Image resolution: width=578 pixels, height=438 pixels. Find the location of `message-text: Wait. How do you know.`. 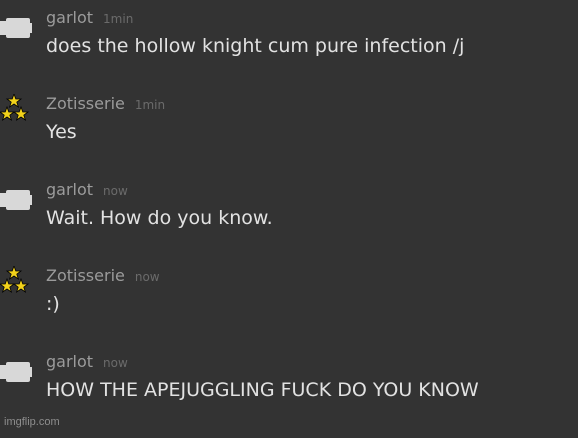

message-text: Wait. How do you know. is located at coordinates (159, 218).